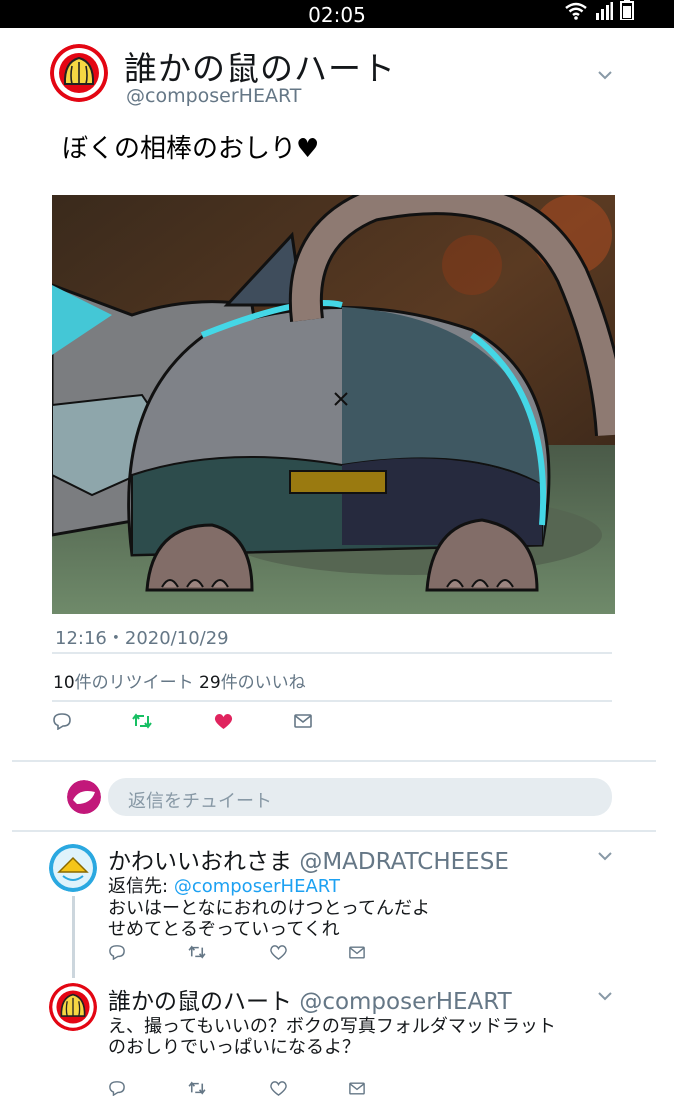 The image size is (674, 1118). I want to click on reply-text: え、撮ってもいいの？ボクの写真フォルダマッドラット のおしりでいっぱいになるよ？, so click(332, 1037).